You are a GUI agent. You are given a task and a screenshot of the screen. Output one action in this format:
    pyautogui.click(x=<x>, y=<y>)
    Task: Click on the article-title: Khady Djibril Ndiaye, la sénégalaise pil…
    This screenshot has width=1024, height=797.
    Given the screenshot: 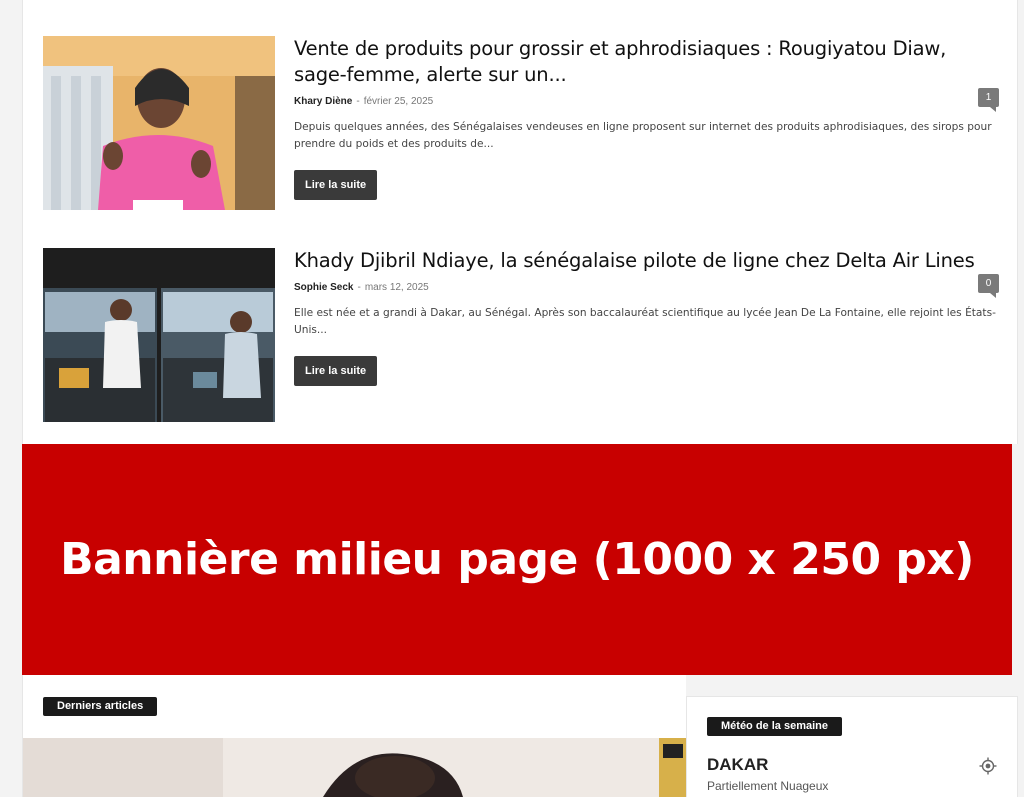 What is the action you would take?
    pyautogui.click(x=646, y=261)
    